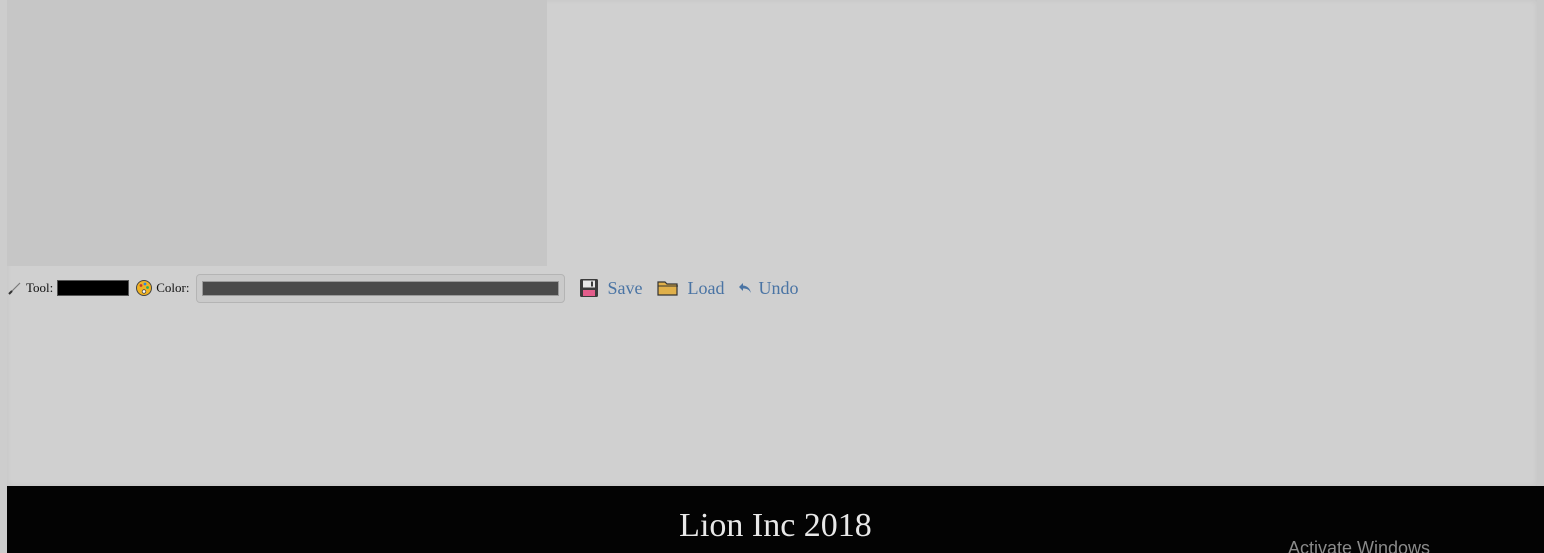  What do you see at coordinates (706, 287) in the screenshot?
I see `load-label: Load` at bounding box center [706, 287].